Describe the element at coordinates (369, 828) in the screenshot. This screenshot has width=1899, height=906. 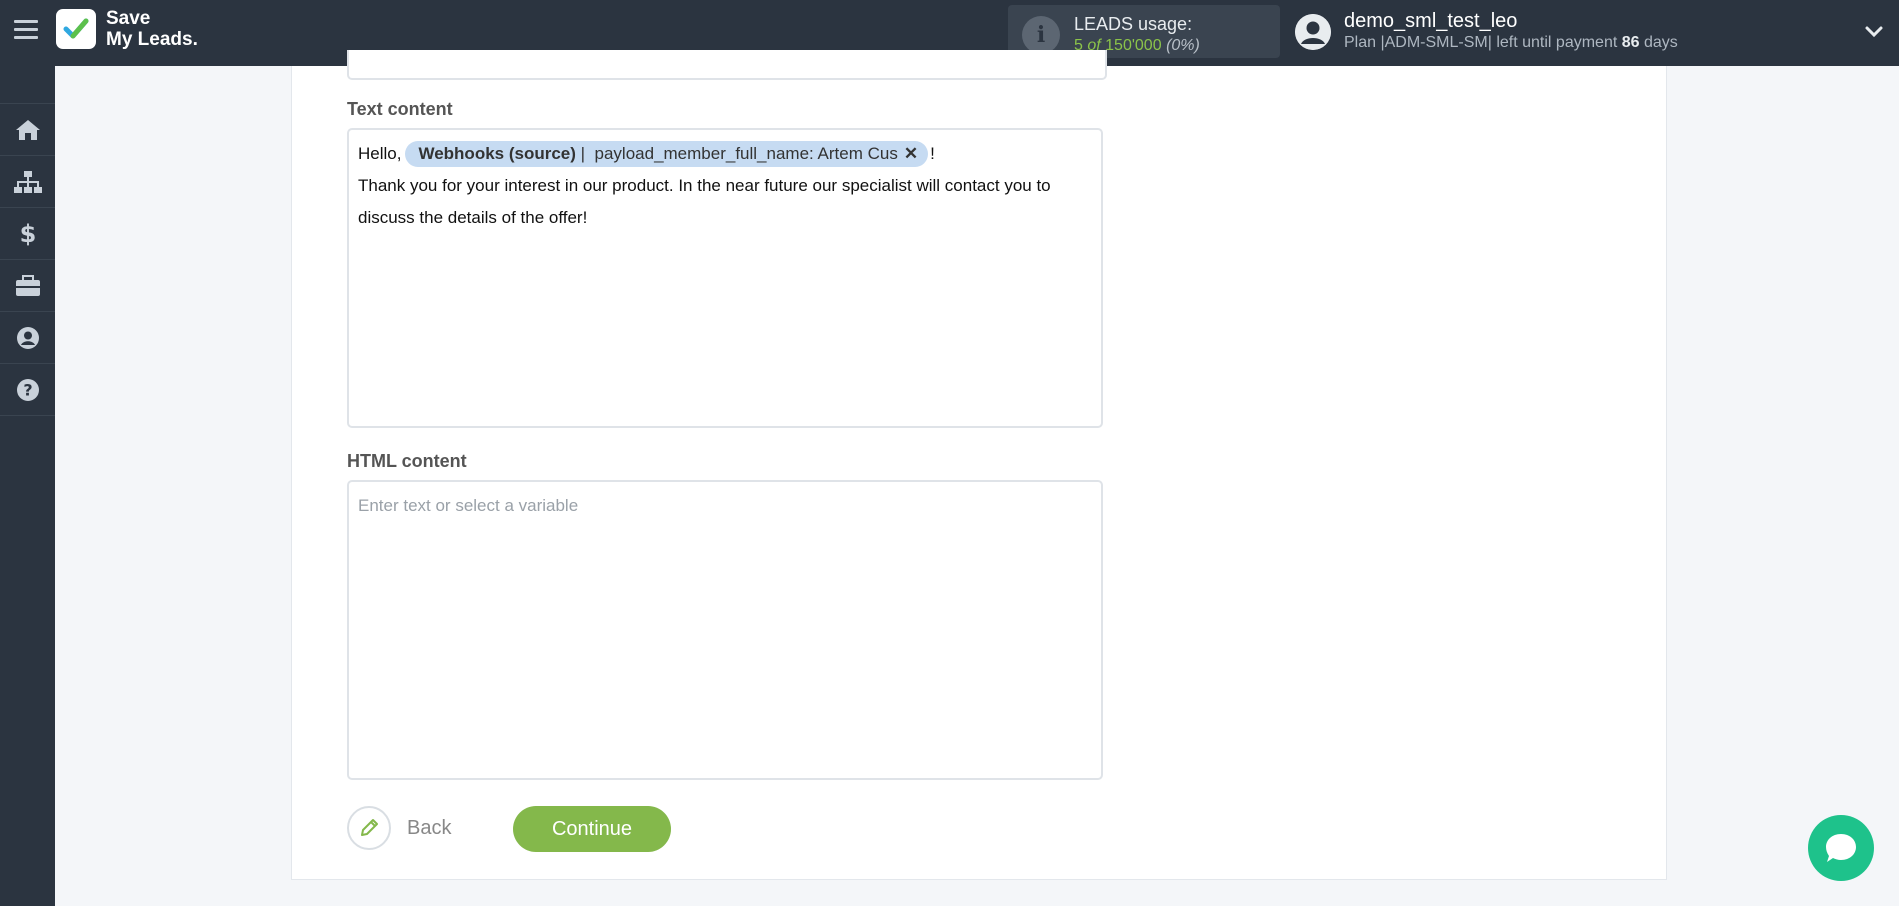
I see `pencil-icon` at that location.